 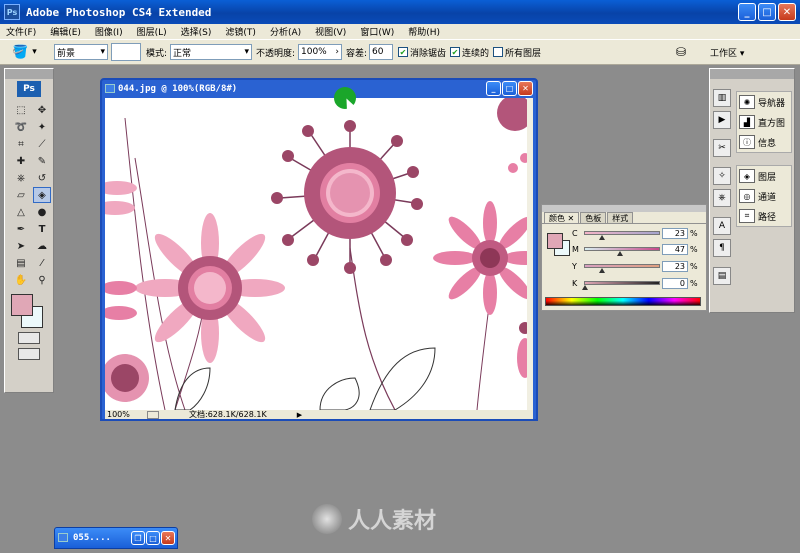 I want to click on mode-select: 正常 ▾, so click(x=211, y=52).